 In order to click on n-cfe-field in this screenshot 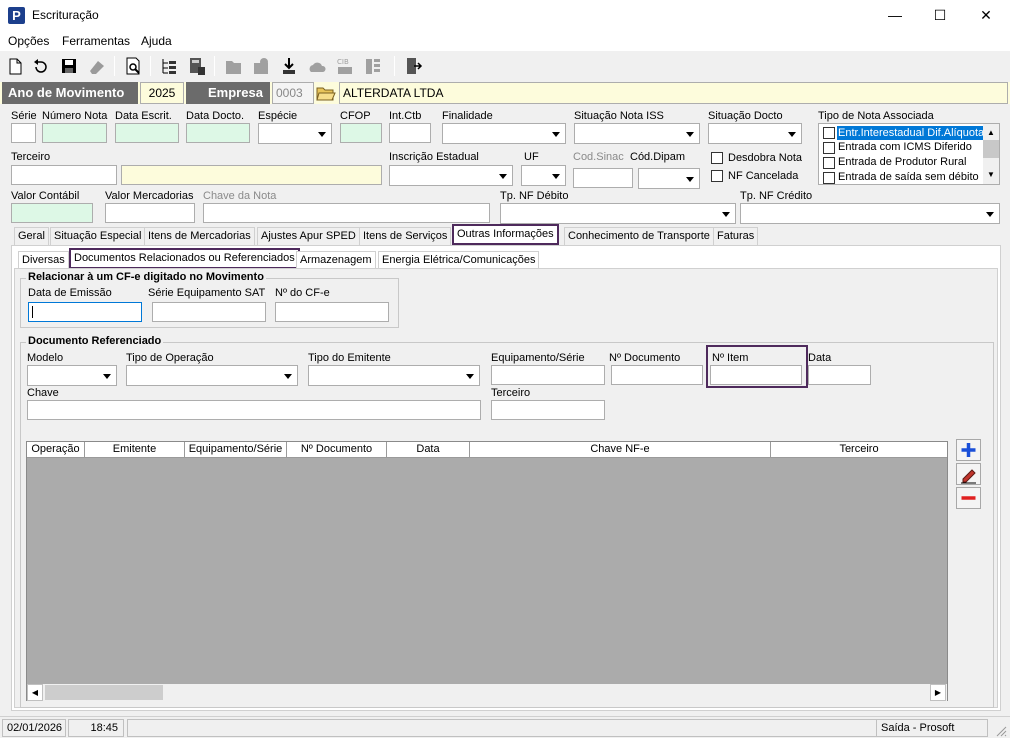, I will do `click(332, 312)`.